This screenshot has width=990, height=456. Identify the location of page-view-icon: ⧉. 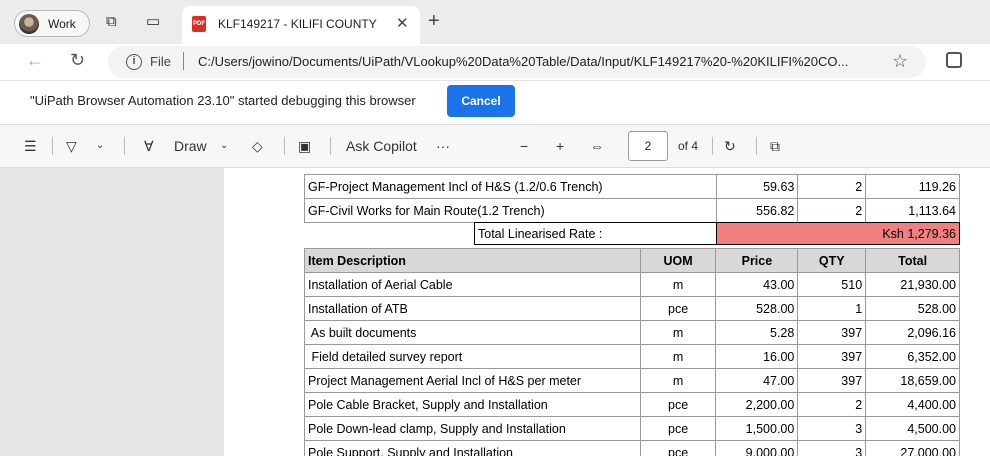
(775, 146).